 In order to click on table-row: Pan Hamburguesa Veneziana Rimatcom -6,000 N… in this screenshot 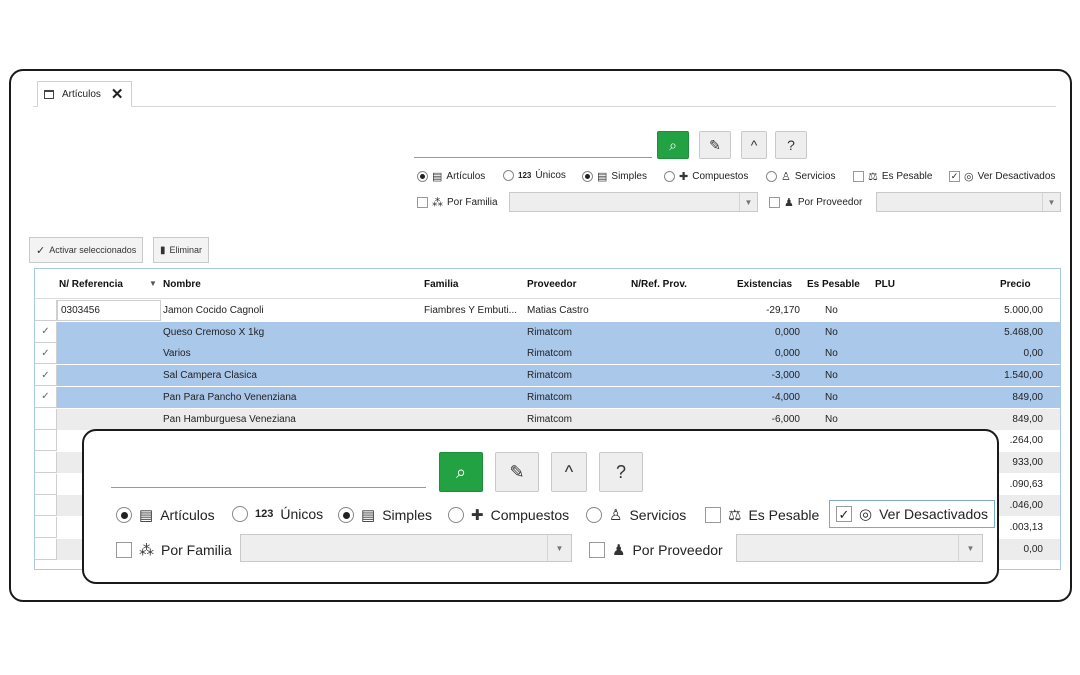, I will do `click(547, 419)`.